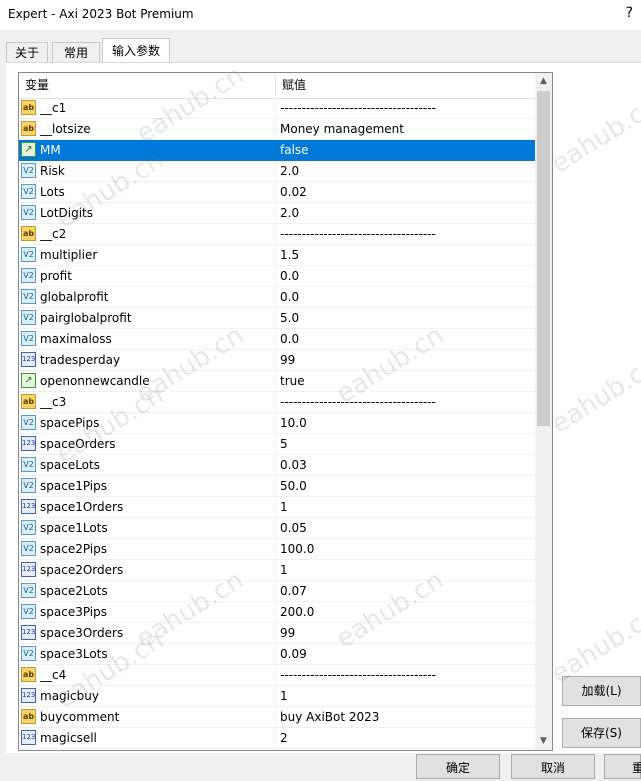 Image resolution: width=641 pixels, height=781 pixels. What do you see at coordinates (277, 696) in the screenshot?
I see `table-row: 123 magicbuy 1` at bounding box center [277, 696].